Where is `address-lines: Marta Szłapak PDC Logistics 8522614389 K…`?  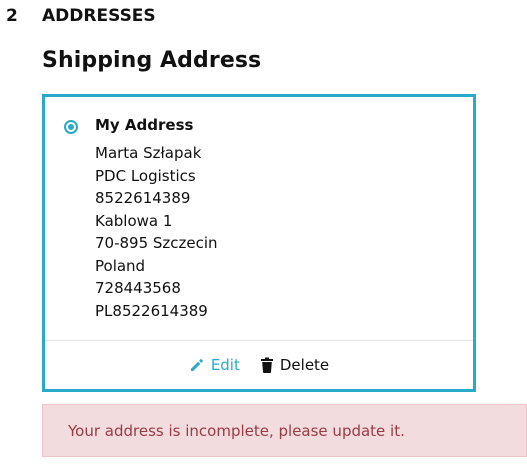
address-lines: Marta Szłapak PDC Logistics 8522614389 K… is located at coordinates (156, 232).